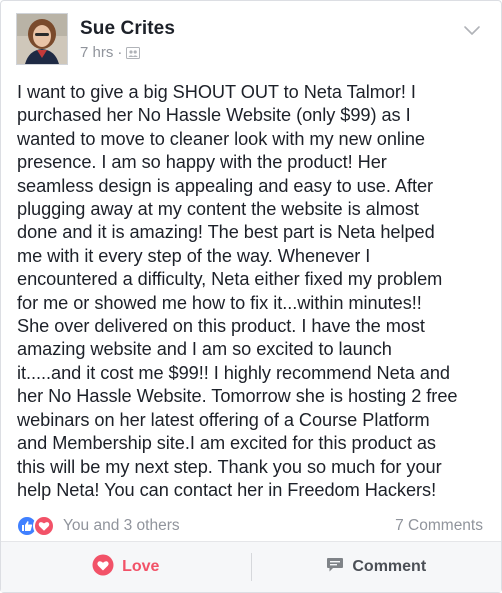 This screenshot has width=502, height=593. What do you see at coordinates (103, 567) in the screenshot?
I see `heart-icon` at bounding box center [103, 567].